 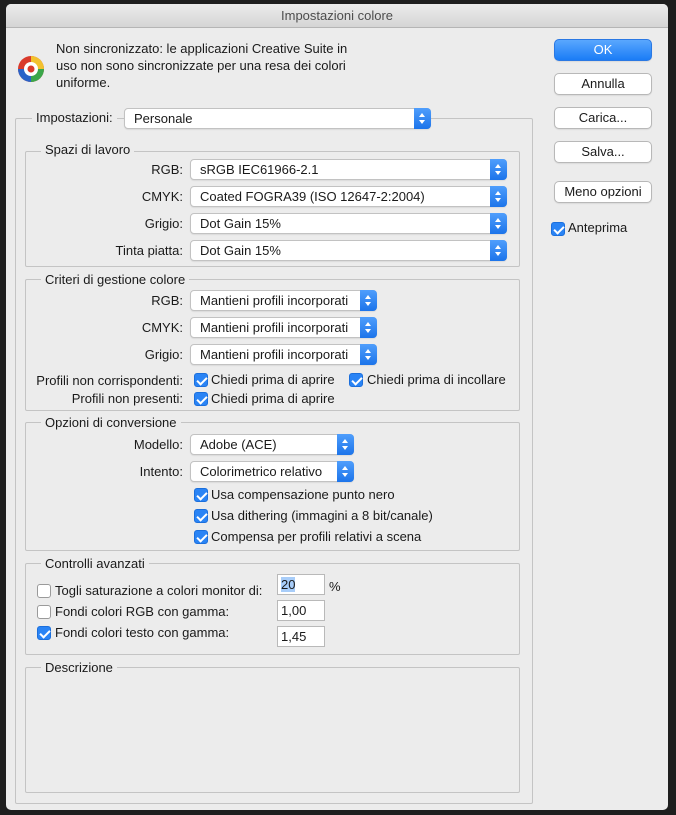 What do you see at coordinates (273, 398) in the screenshot?
I see `missing-ask-open-label: Chiedi prima di aprire` at bounding box center [273, 398].